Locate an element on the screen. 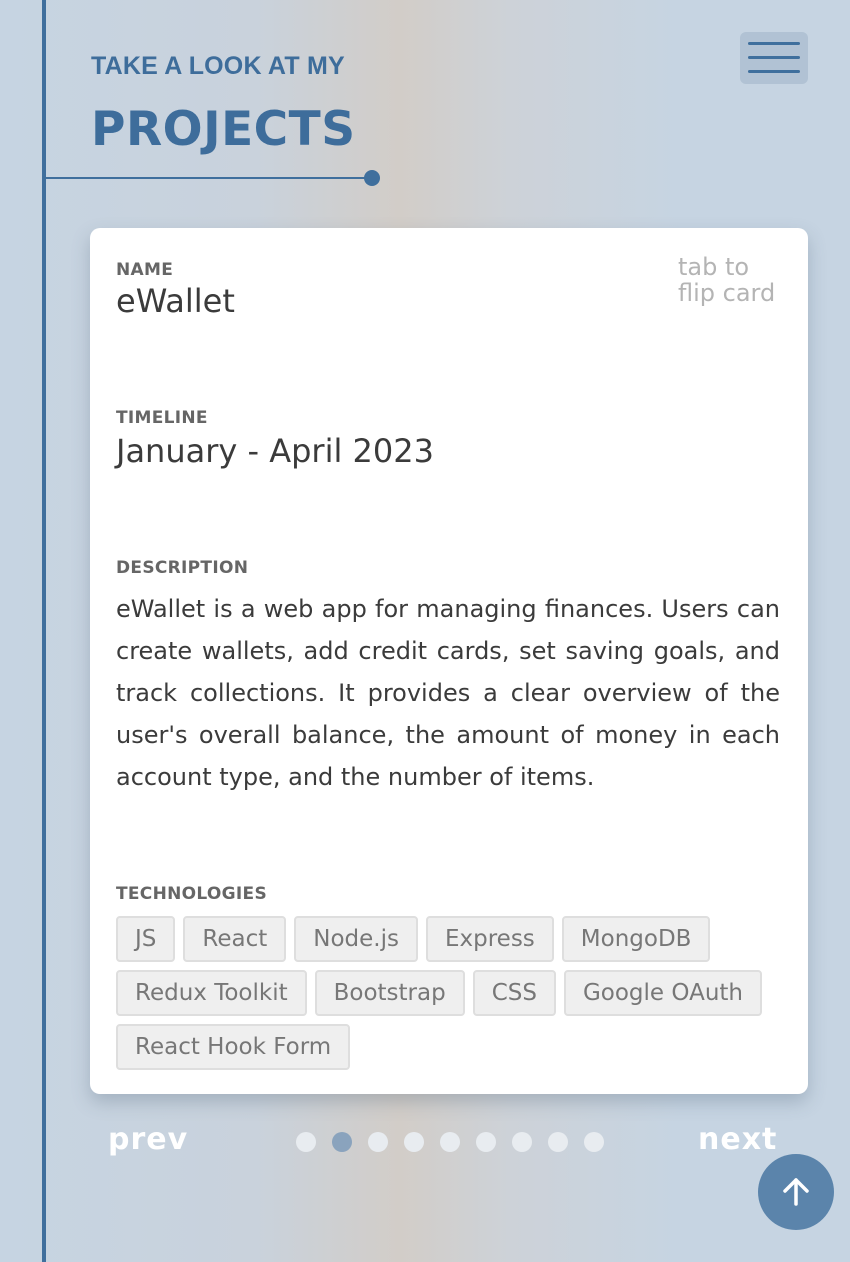  project-timeline: January - April 2023 is located at coordinates (275, 451).